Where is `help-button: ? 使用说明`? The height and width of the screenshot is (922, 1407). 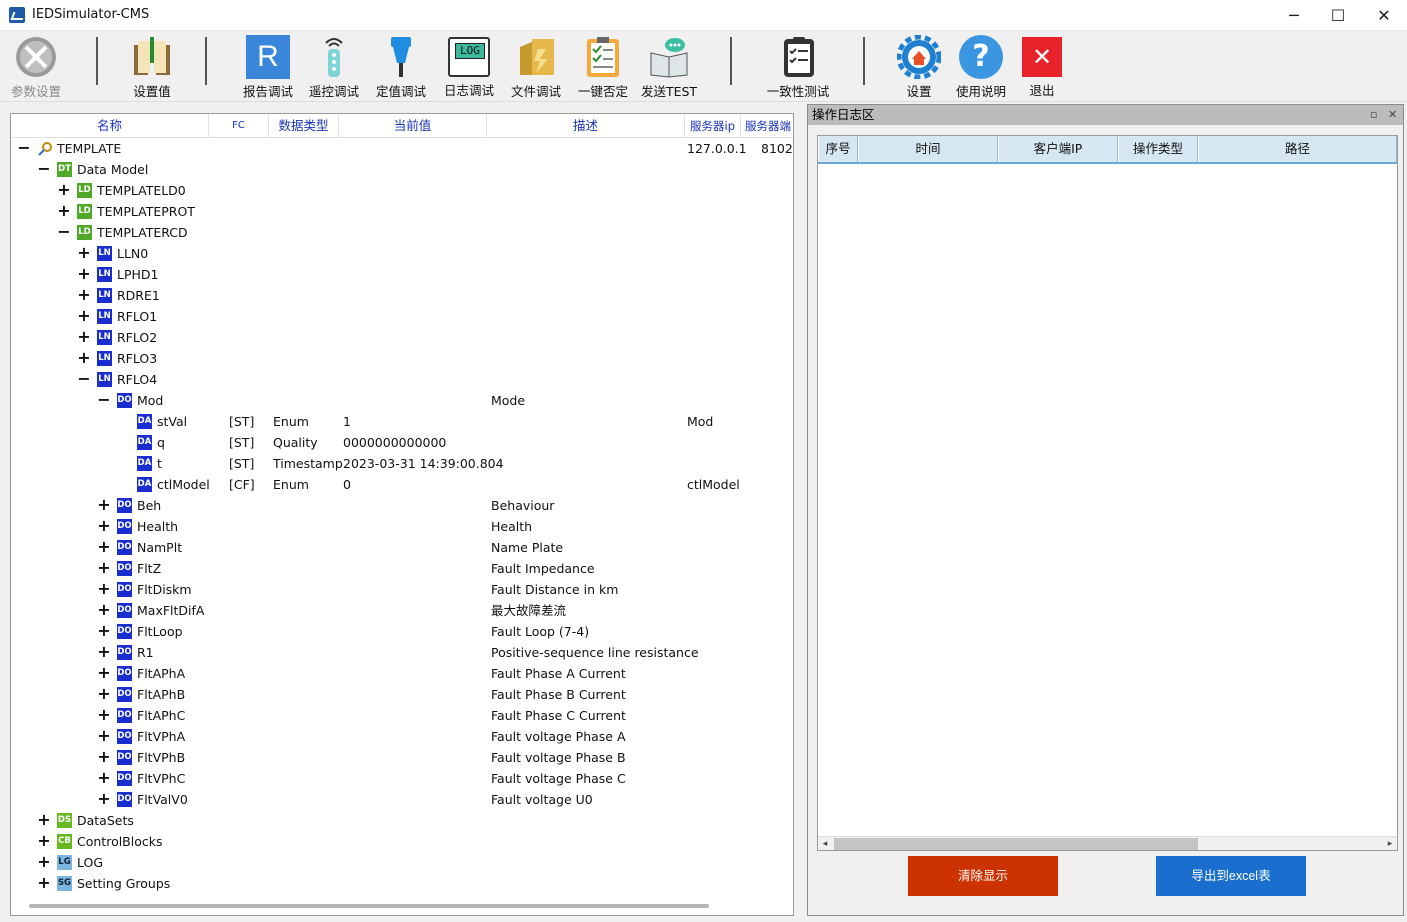 help-button: ? 使用说明 is located at coordinates (981, 67).